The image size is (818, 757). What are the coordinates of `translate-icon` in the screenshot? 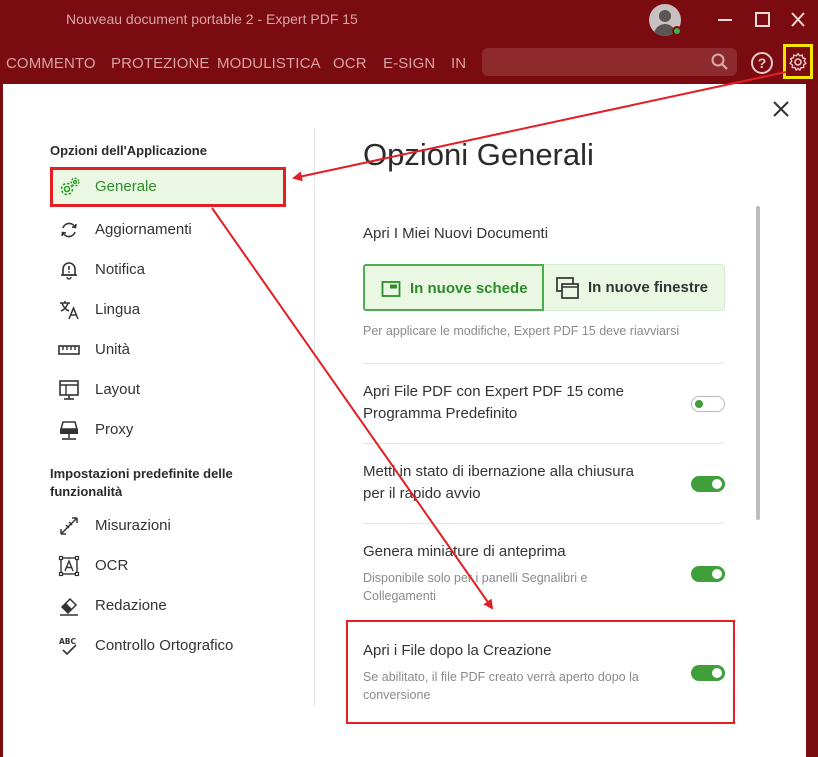 It's located at (69, 310).